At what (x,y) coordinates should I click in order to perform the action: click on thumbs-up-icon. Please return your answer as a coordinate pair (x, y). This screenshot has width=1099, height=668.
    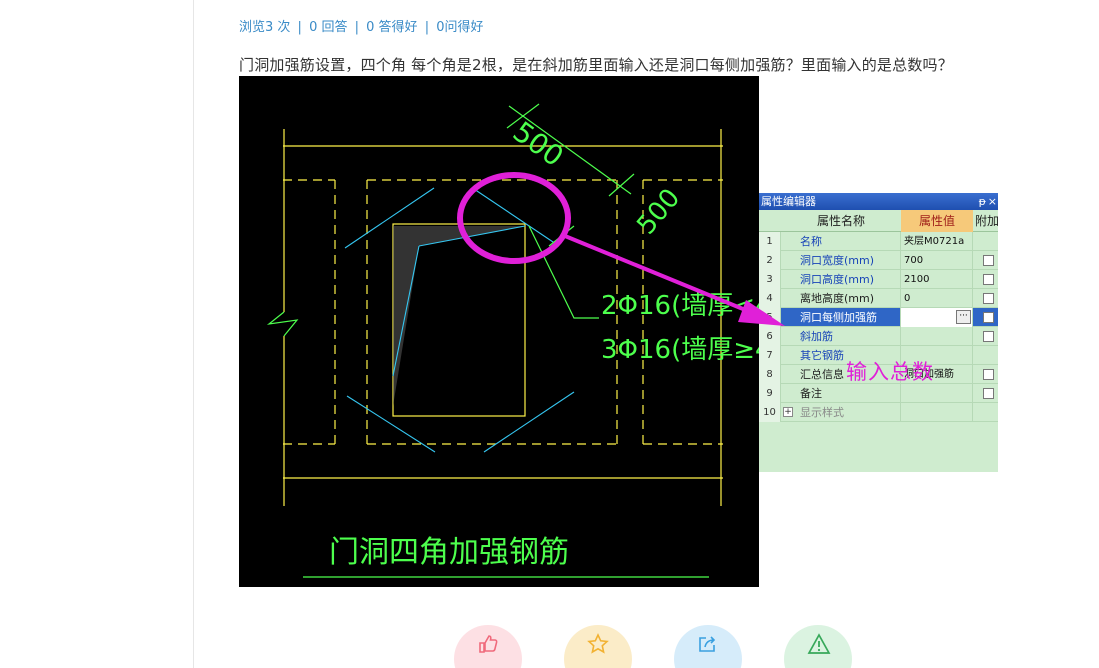
    Looking at the image, I should click on (488, 644).